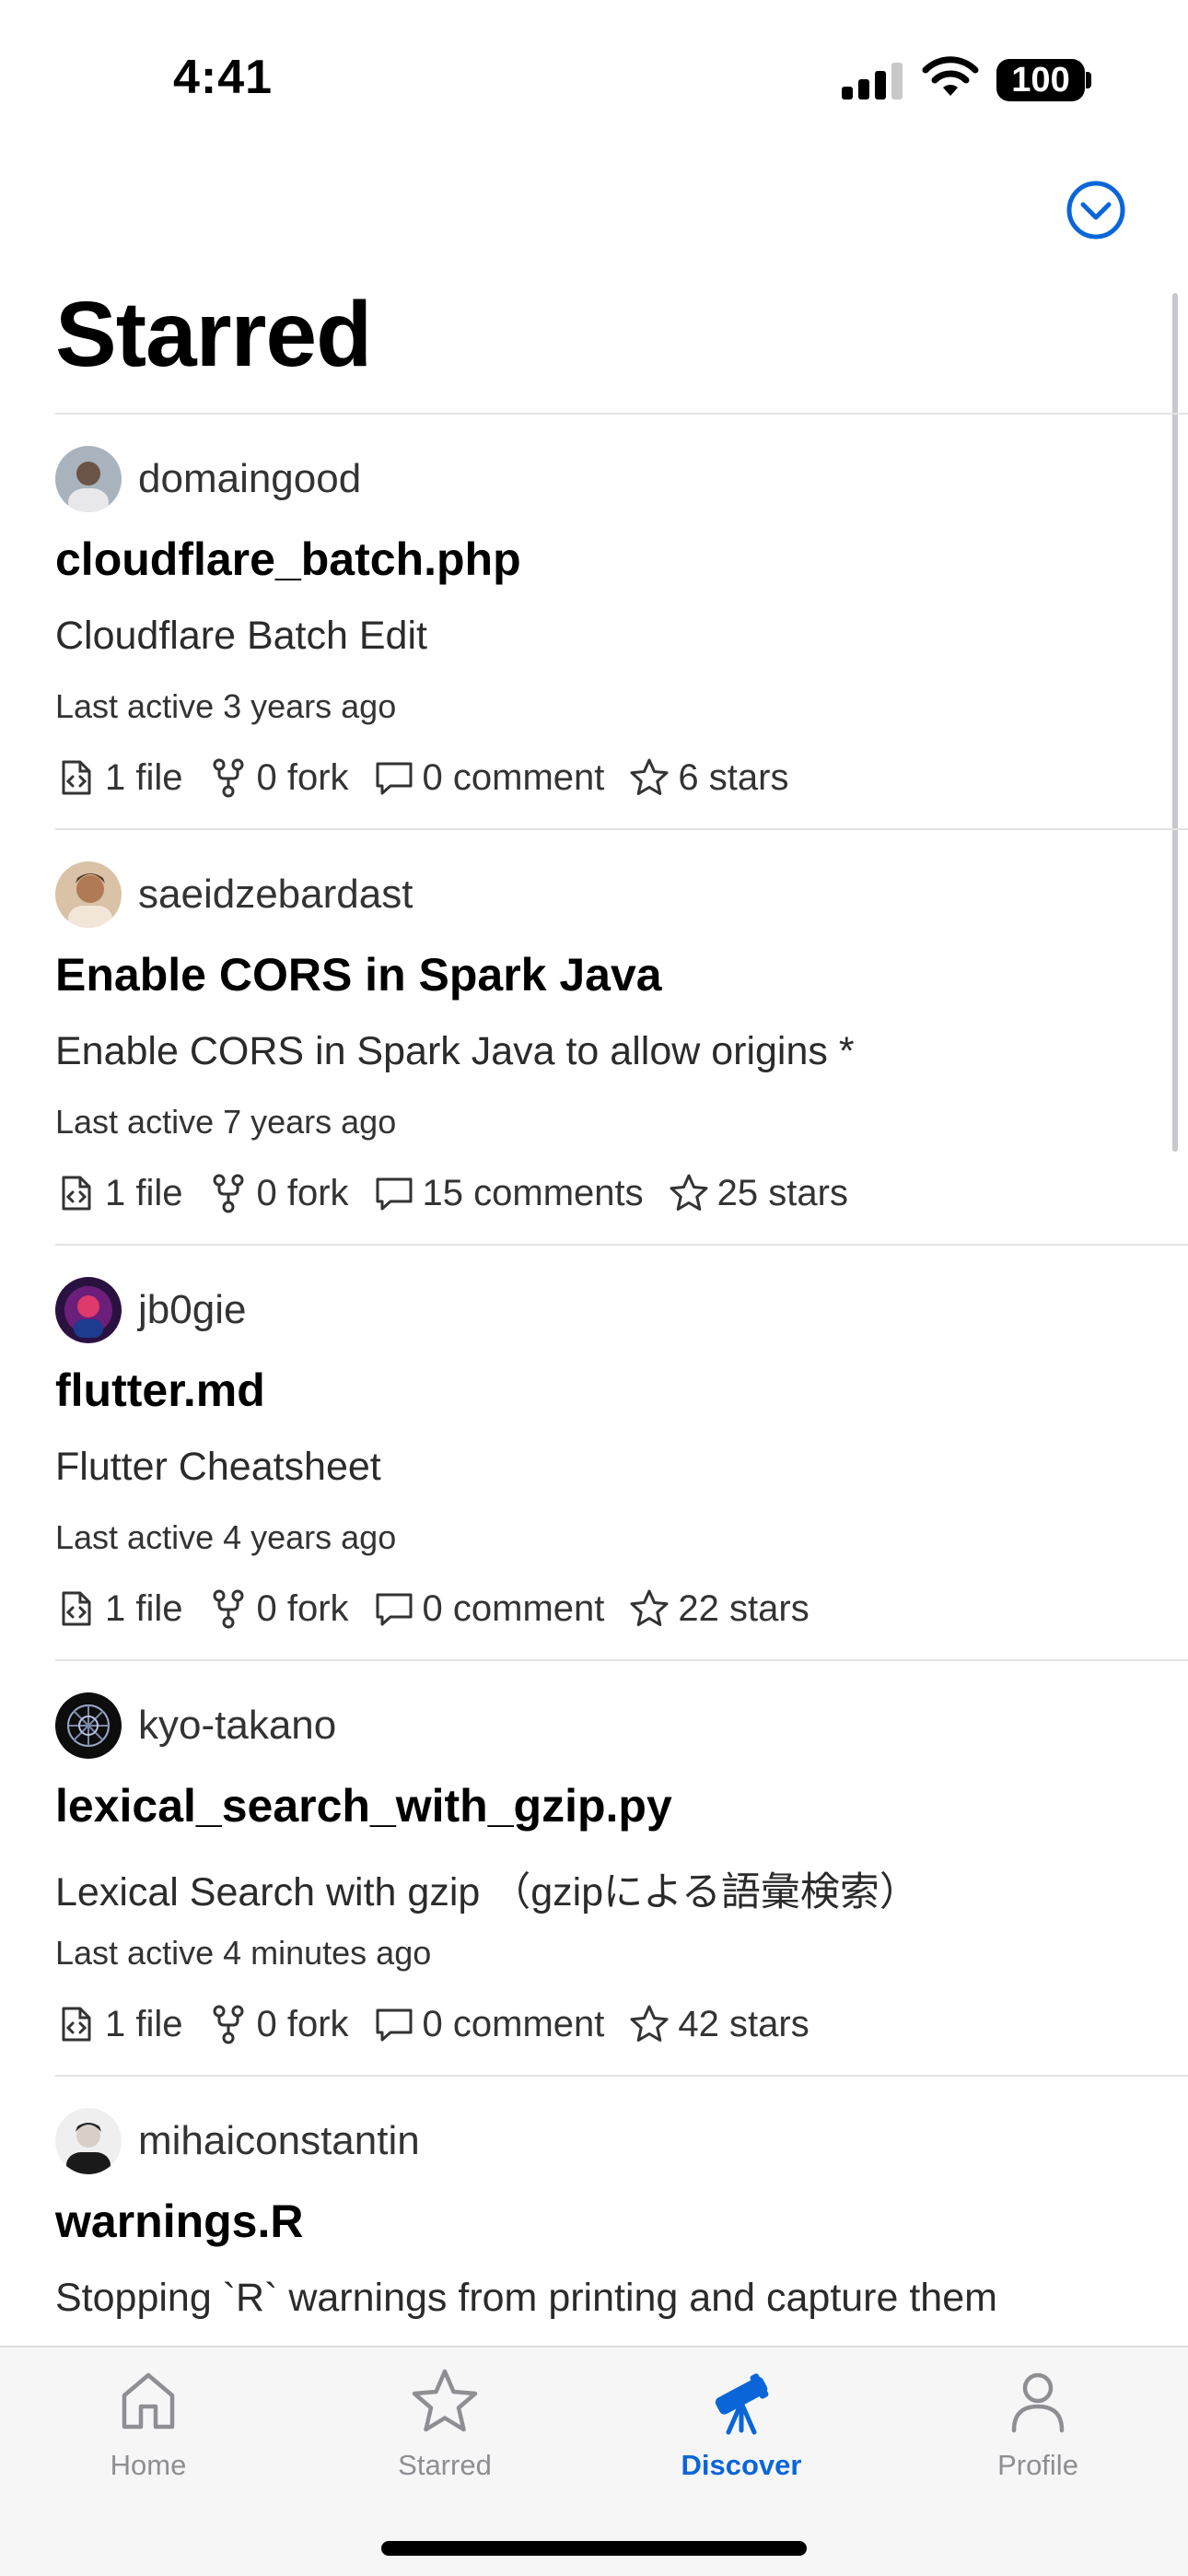 The width and height of the screenshot is (1188, 2576). I want to click on home-indicator, so click(594, 2548).